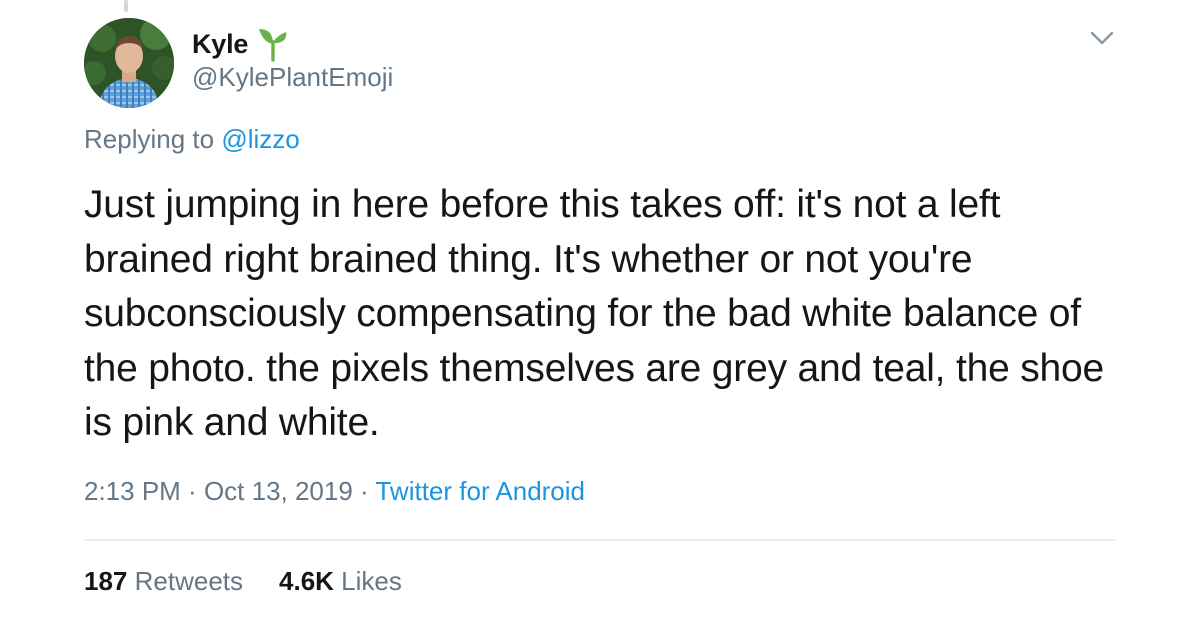 The width and height of the screenshot is (1200, 628). Describe the element at coordinates (132, 491) in the screenshot. I see `tweet-time: 2:13 PM` at that location.